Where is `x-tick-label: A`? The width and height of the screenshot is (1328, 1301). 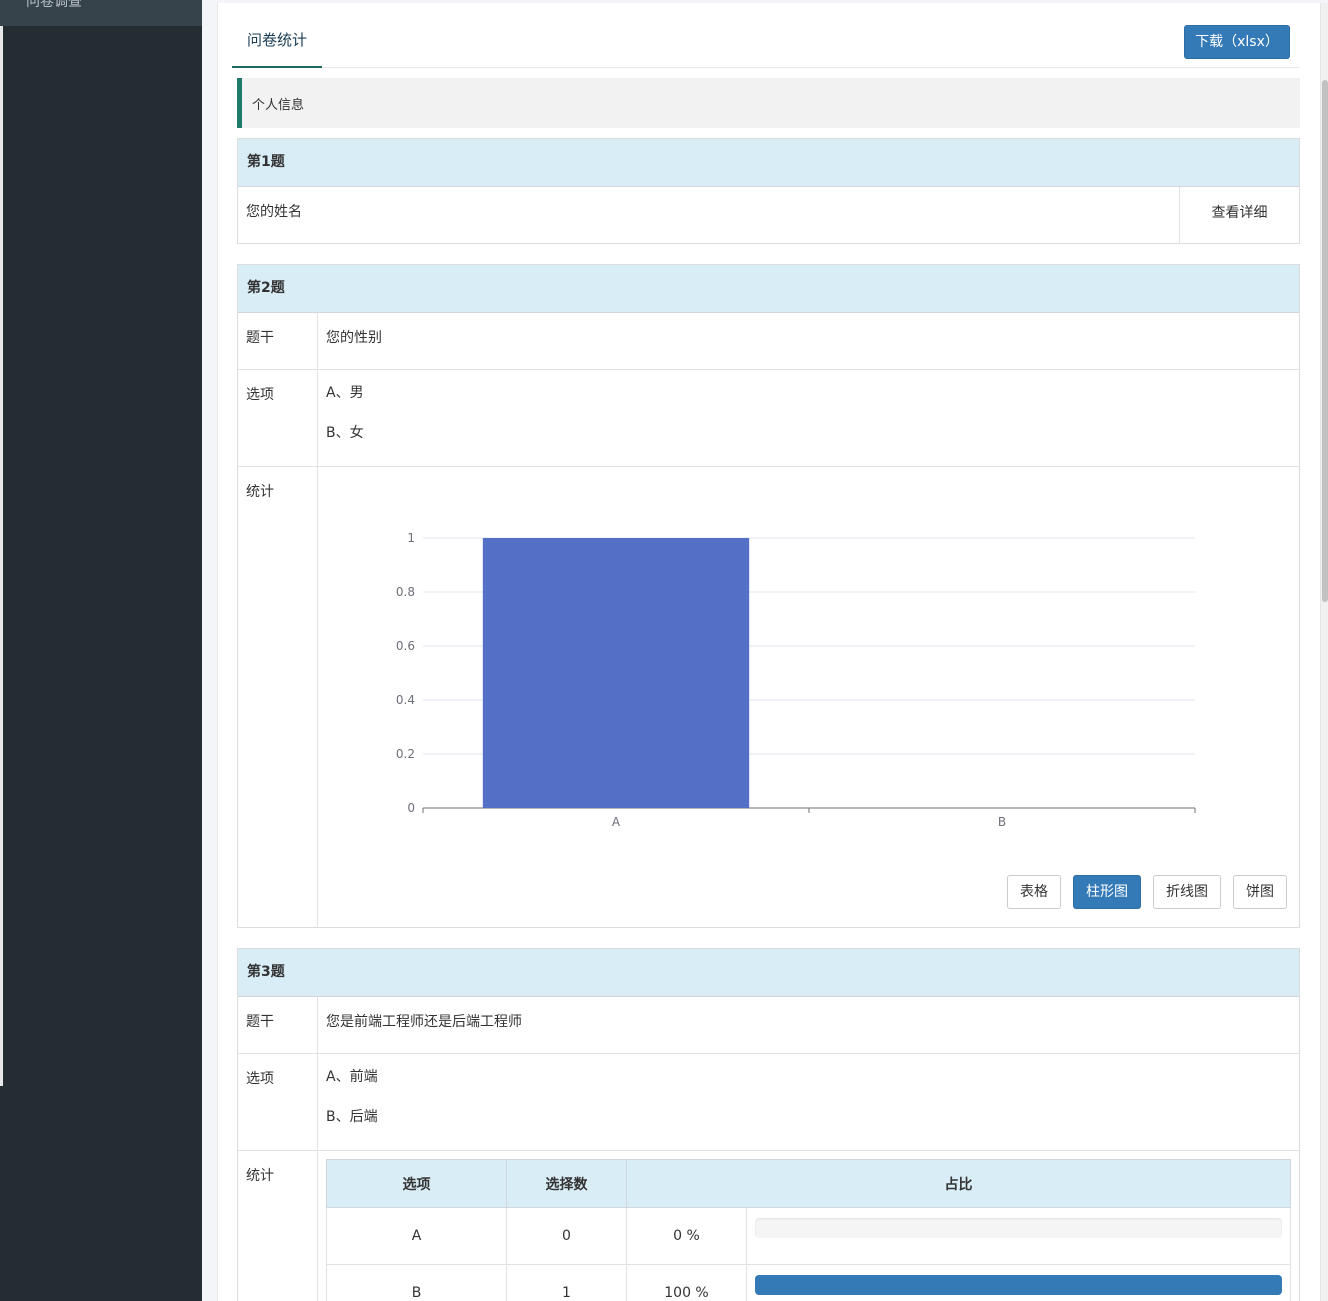
x-tick-label: A is located at coordinates (616, 822).